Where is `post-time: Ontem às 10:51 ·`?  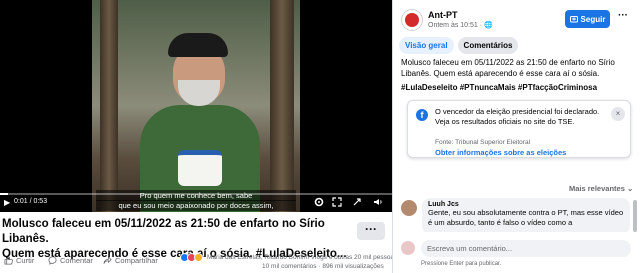 post-time: Ontem às 10:51 · is located at coordinates (456, 25).